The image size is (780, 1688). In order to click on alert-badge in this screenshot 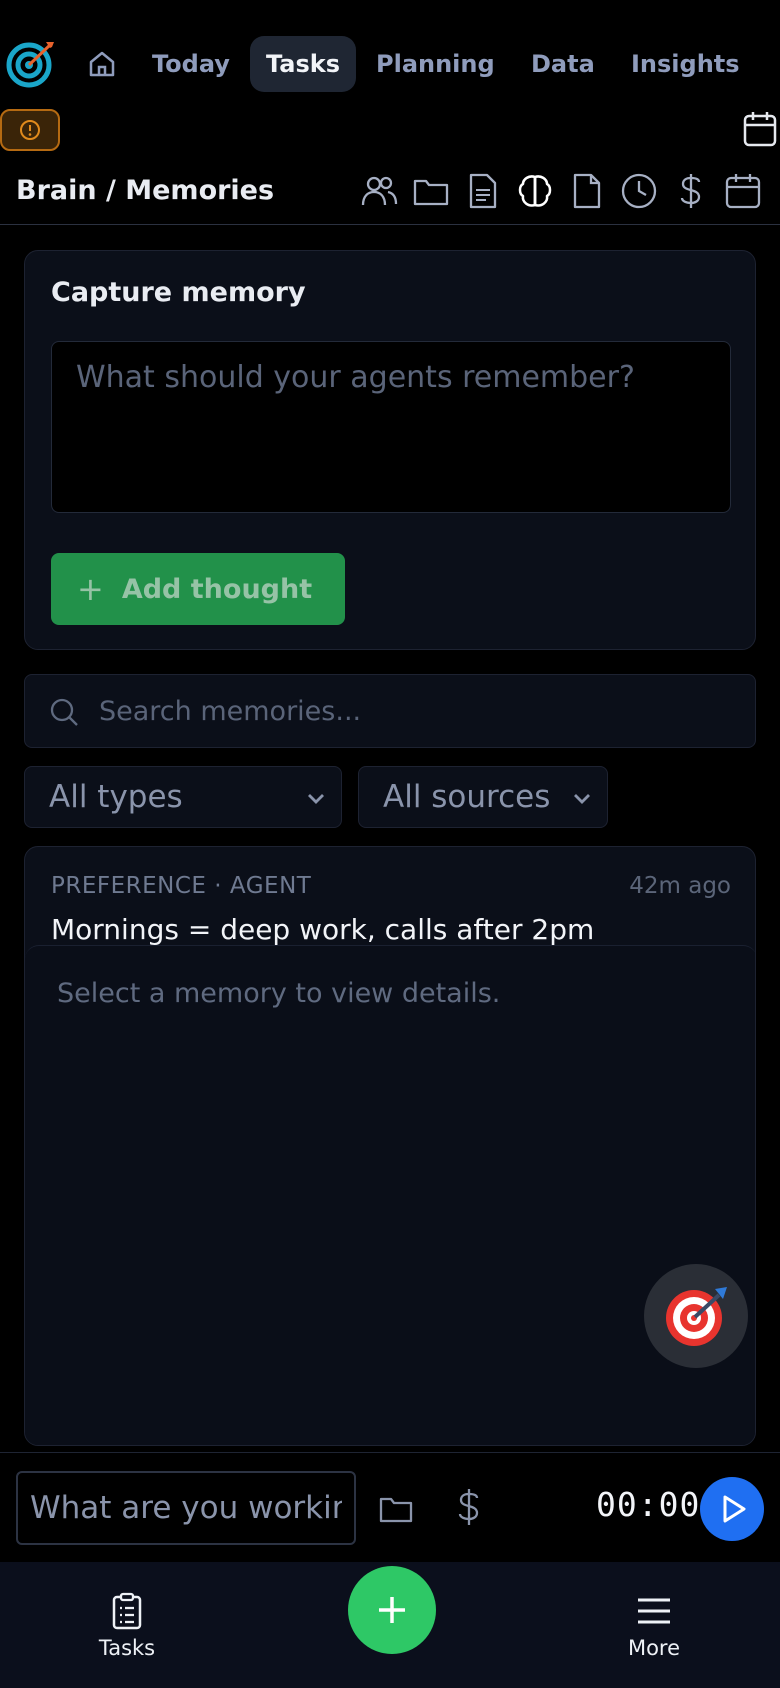, I will do `click(30, 130)`.